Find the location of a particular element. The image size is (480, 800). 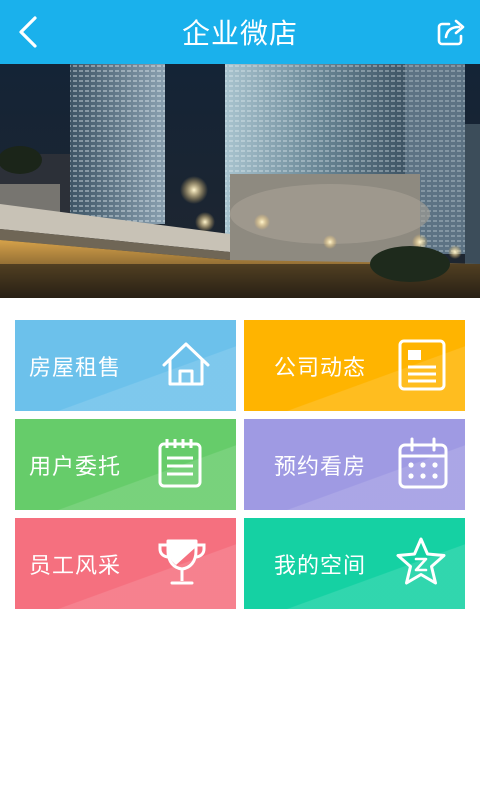

back-button is located at coordinates (28, 32).